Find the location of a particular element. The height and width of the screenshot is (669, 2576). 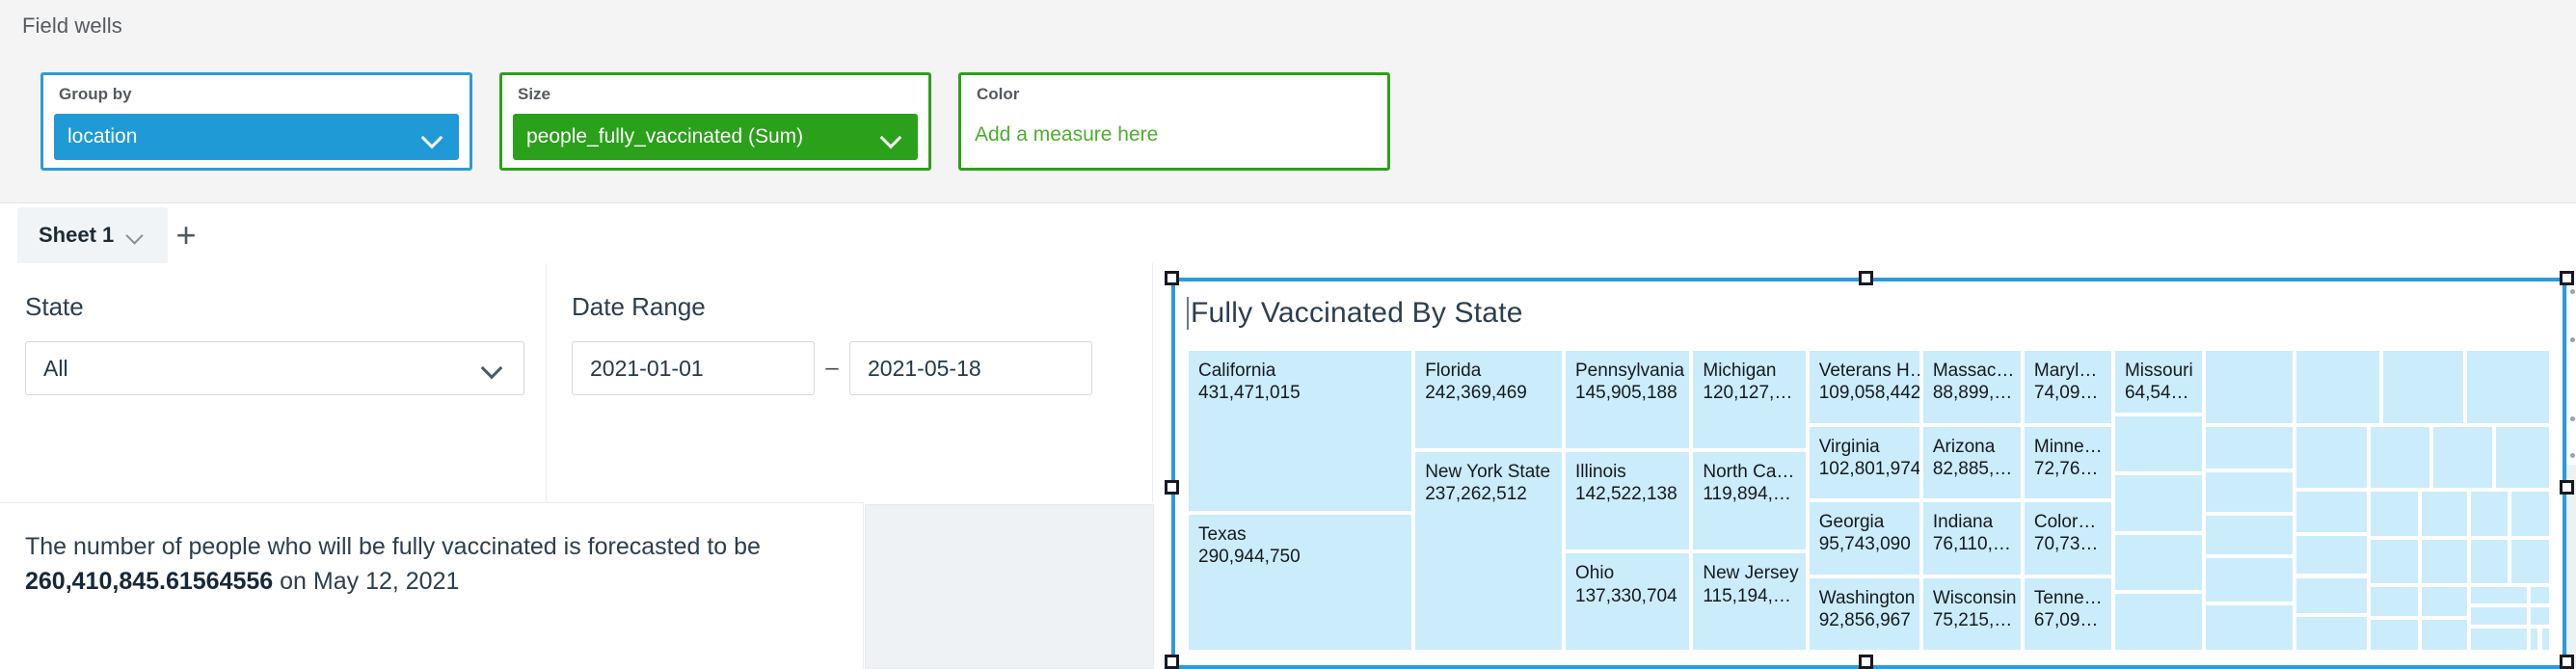

date-start-input: 2021-01-01 is located at coordinates (693, 368).